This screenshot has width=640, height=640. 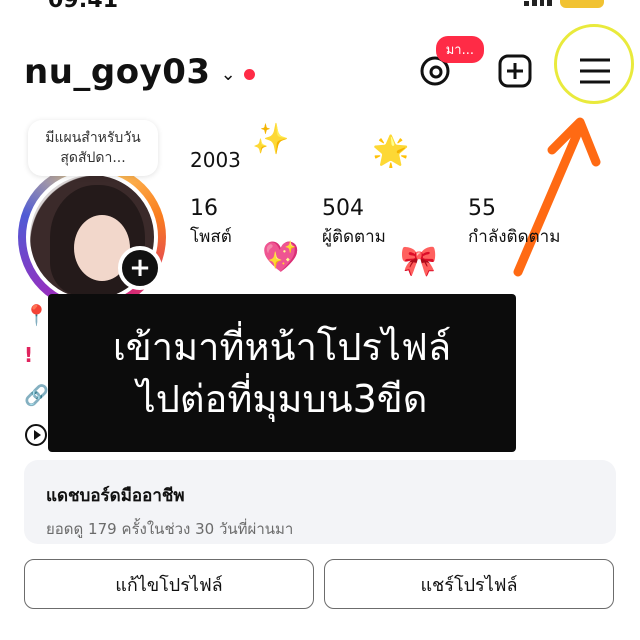 What do you see at coordinates (215, 160) in the screenshot?
I see `display-name: 2003` at bounding box center [215, 160].